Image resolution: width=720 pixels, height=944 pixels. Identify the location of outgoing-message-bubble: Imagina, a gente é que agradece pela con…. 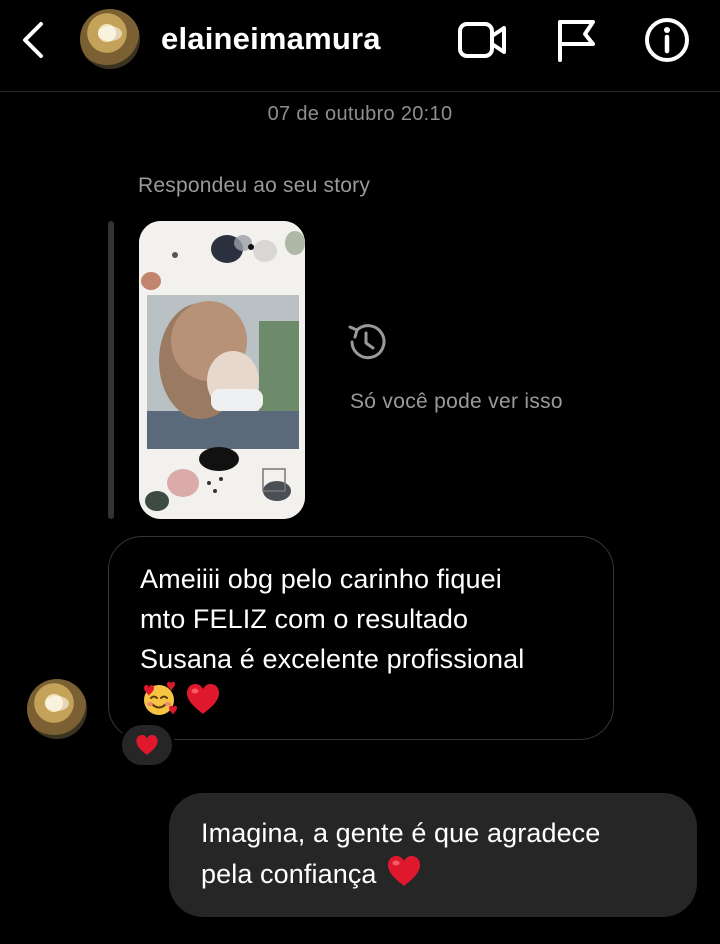
(433, 855).